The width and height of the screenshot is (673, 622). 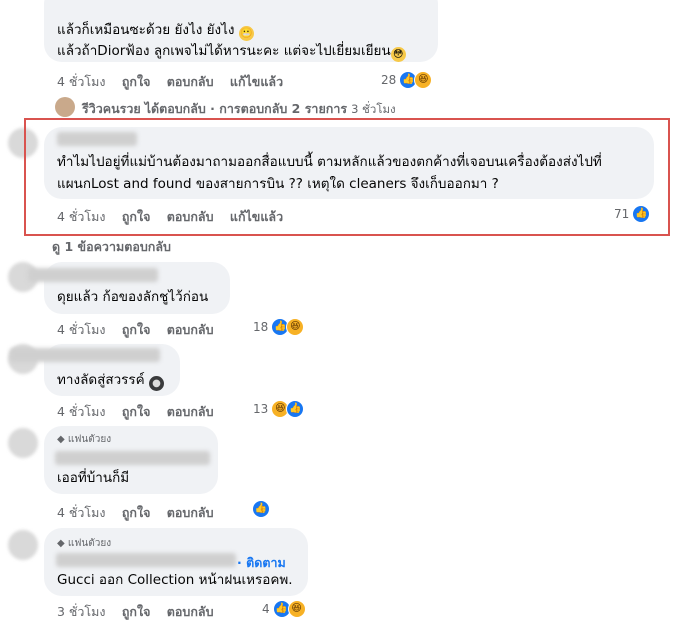 What do you see at coordinates (389, 80) in the screenshot?
I see `comment-1-reaction-count: 28` at bounding box center [389, 80].